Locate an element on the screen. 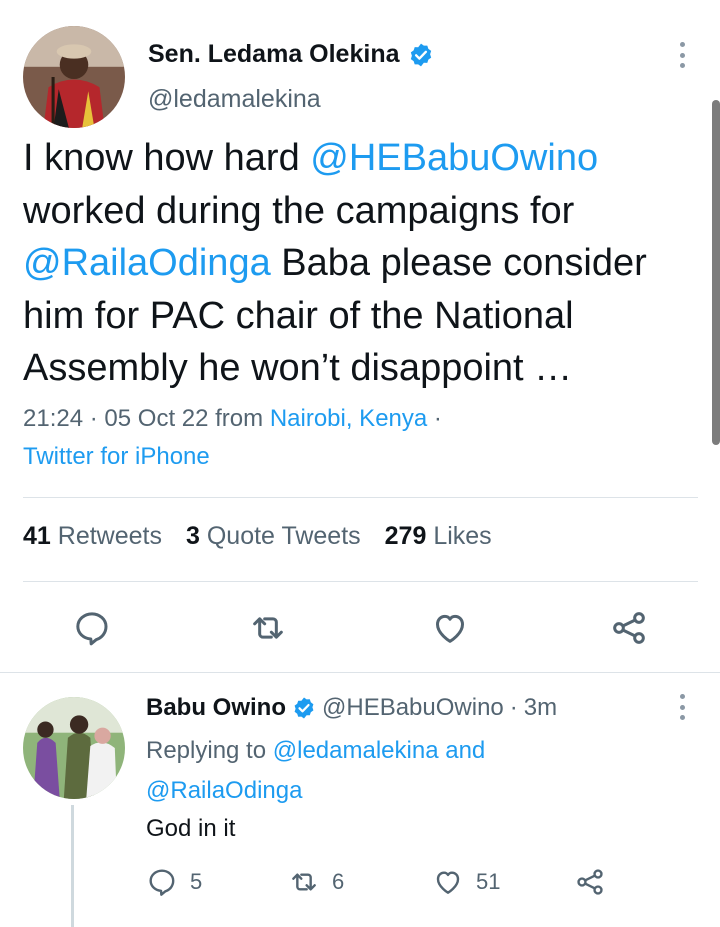 The height and width of the screenshot is (927, 720). reply-author-handle: @HEBabuOwino is located at coordinates (413, 708).